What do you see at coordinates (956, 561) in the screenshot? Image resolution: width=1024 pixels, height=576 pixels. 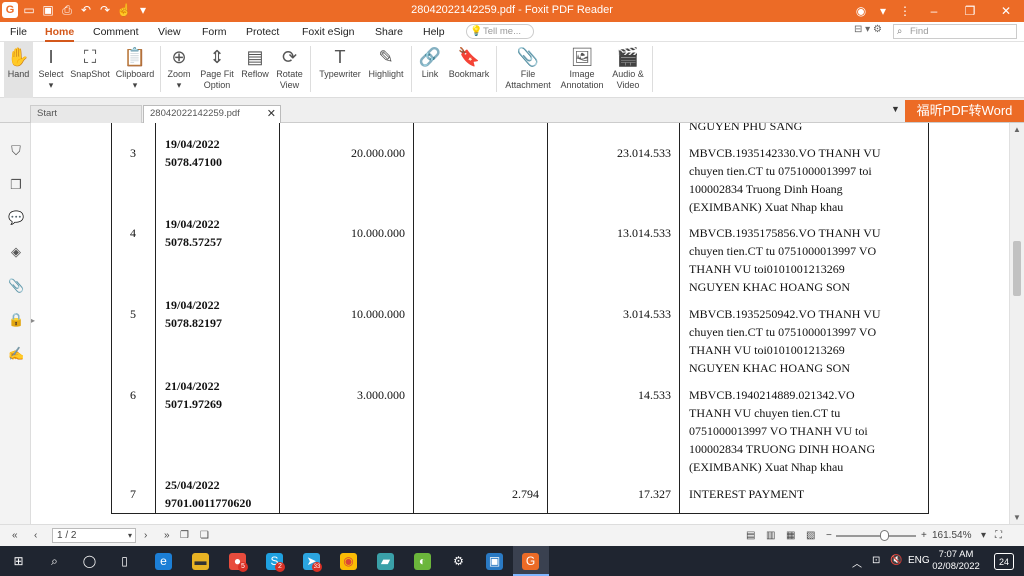 I see `system-clock: 7:07 AM 02/08/2022` at bounding box center [956, 561].